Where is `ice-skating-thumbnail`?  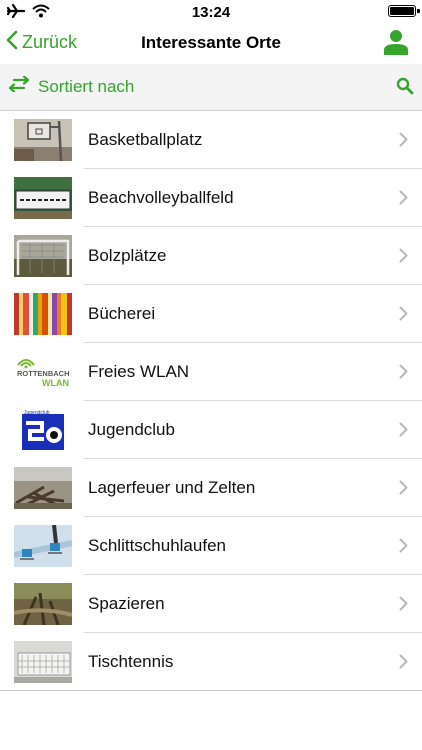
ice-skating-thumbnail is located at coordinates (43, 546).